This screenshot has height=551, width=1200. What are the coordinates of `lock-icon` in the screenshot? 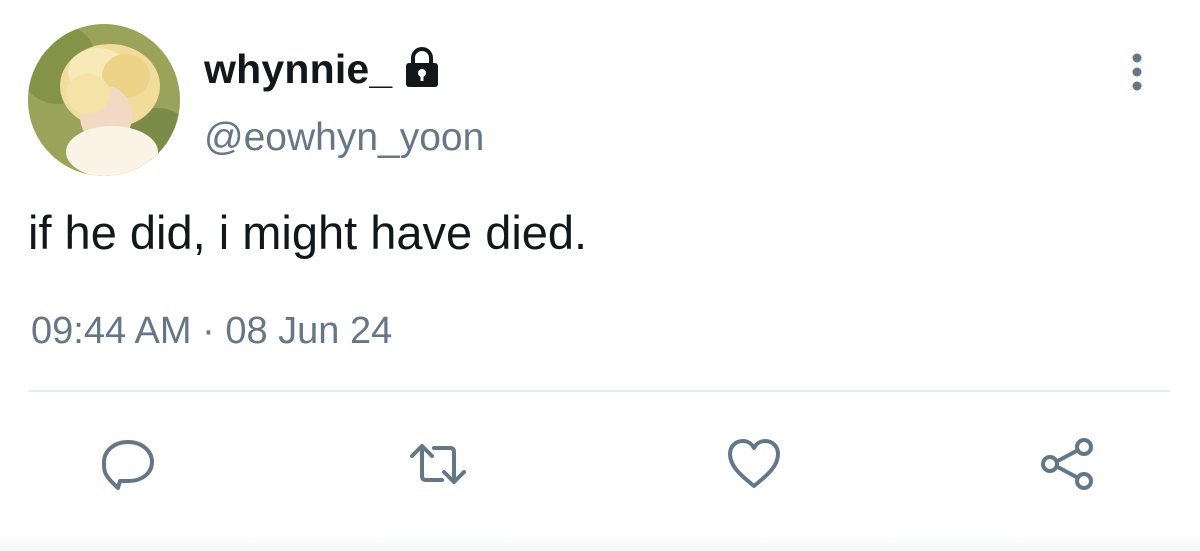 It's located at (422, 67).